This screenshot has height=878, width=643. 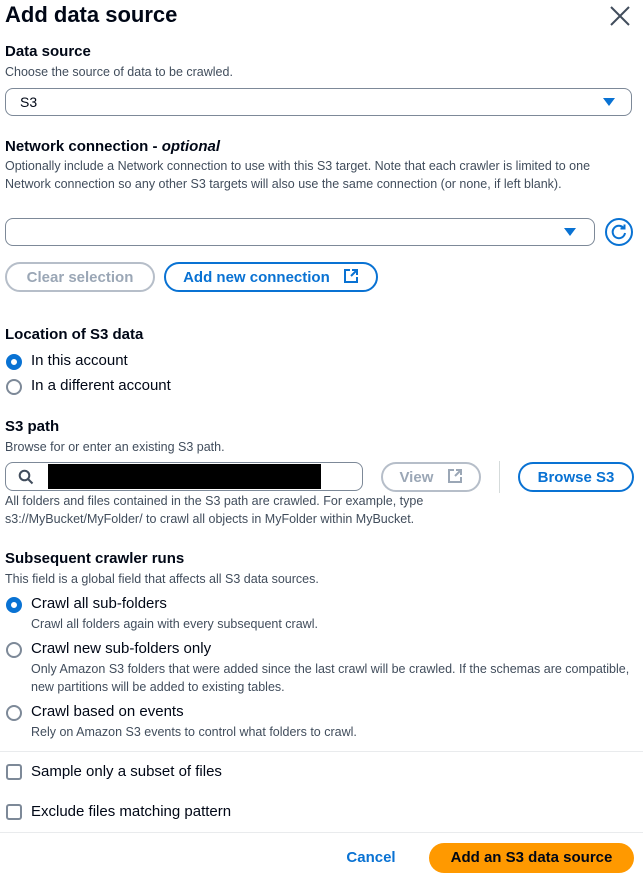 I want to click on location-label: Location of S3 data, so click(x=74, y=334).